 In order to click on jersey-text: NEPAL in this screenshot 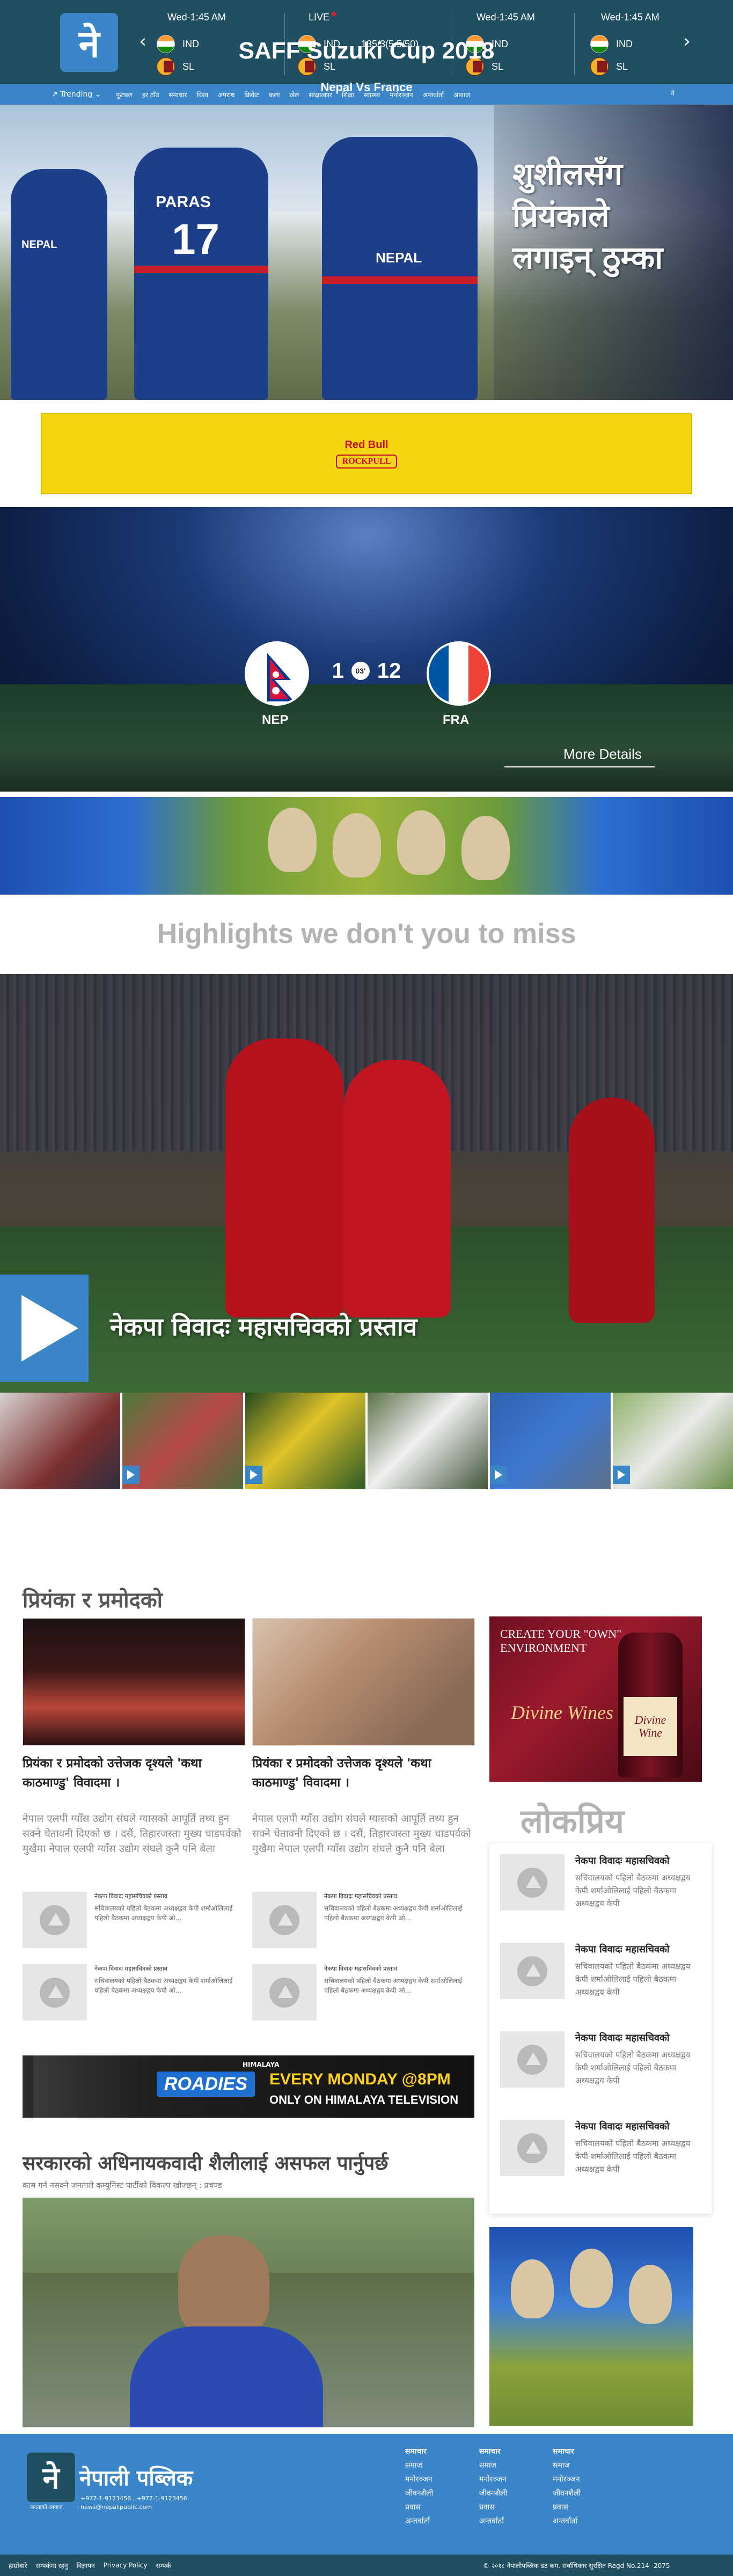, I will do `click(39, 245)`.